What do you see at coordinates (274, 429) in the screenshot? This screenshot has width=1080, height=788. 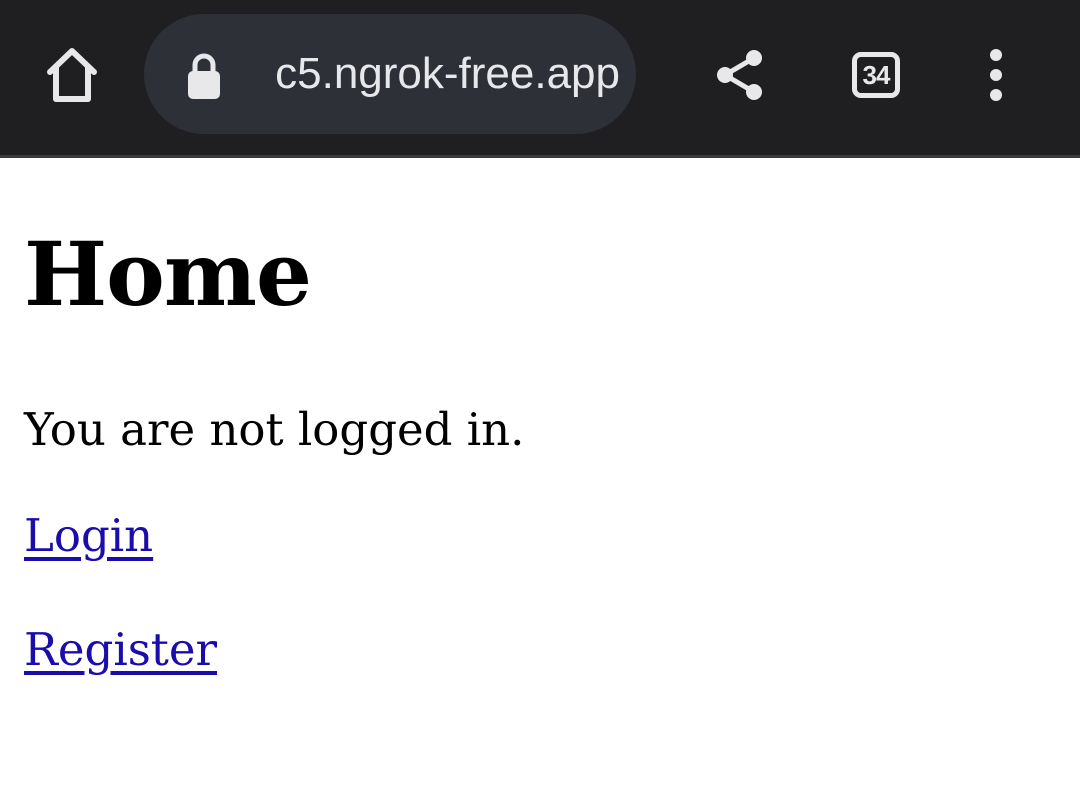 I see `login-status-text: You are not logged in.` at bounding box center [274, 429].